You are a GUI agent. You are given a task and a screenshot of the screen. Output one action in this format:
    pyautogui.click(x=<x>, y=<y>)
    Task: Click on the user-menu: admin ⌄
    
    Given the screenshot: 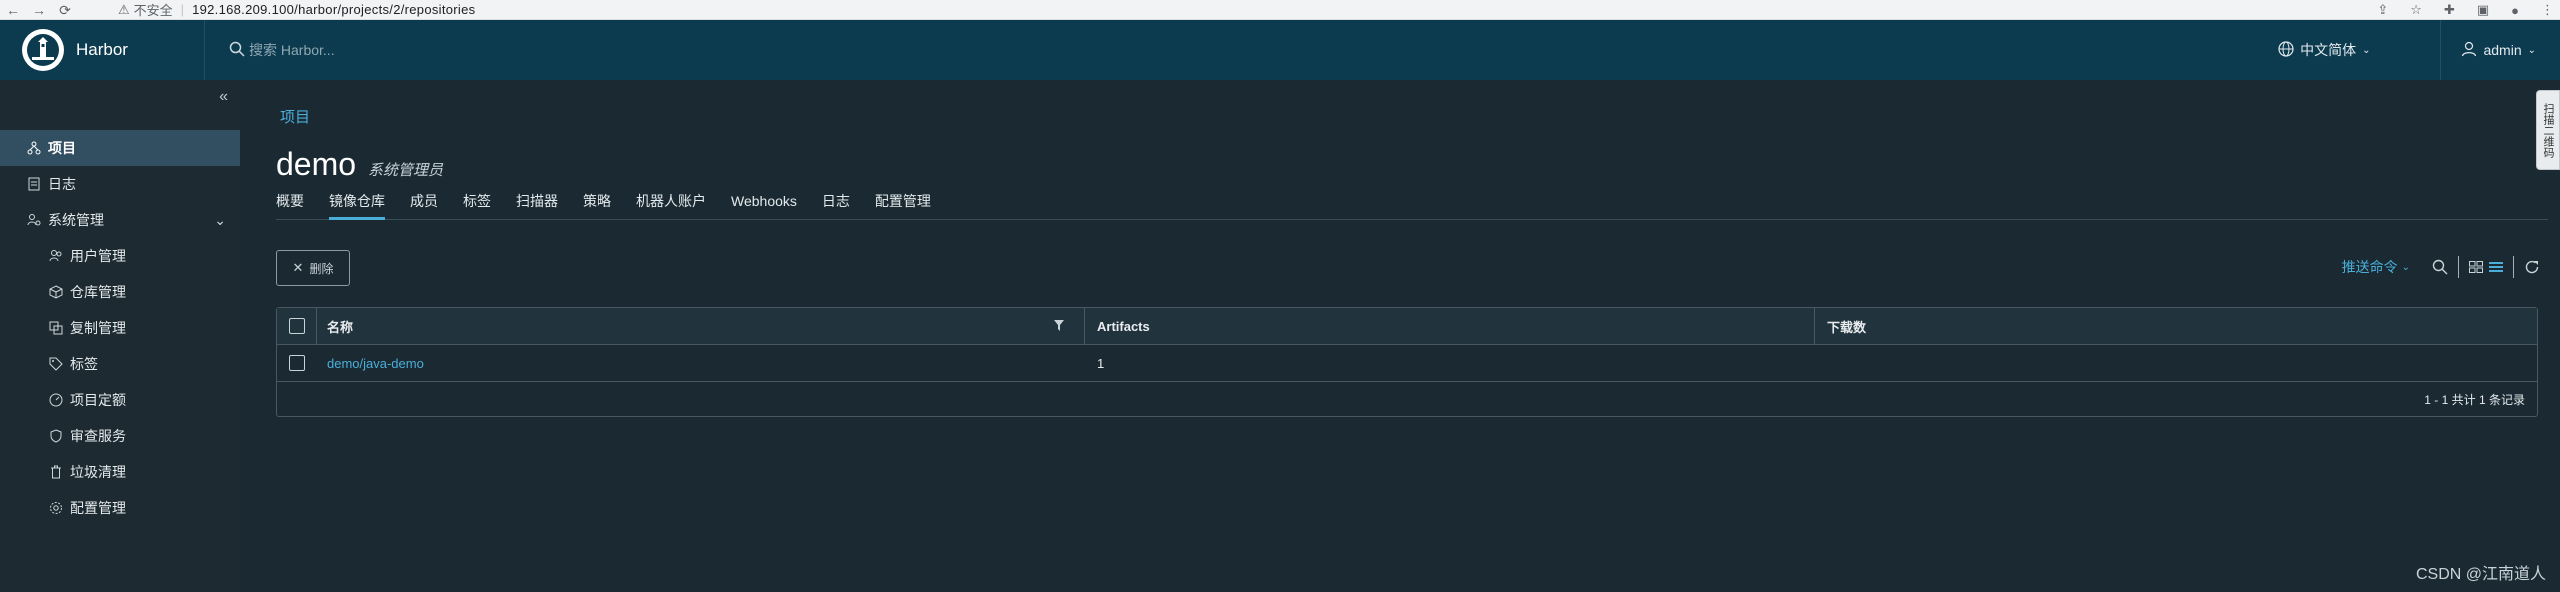 What is the action you would take?
    pyautogui.click(x=2510, y=50)
    